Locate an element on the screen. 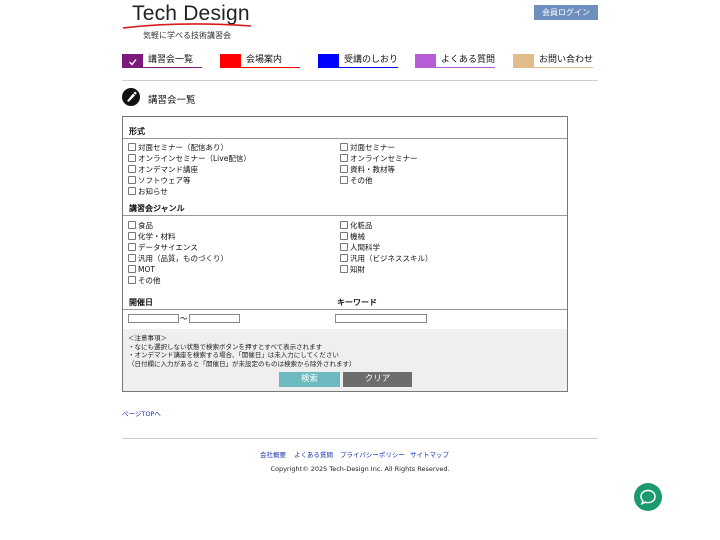 This screenshot has height=540, width=720. checkbox-label: オンラインセミナー（Live配信） is located at coordinates (194, 158).